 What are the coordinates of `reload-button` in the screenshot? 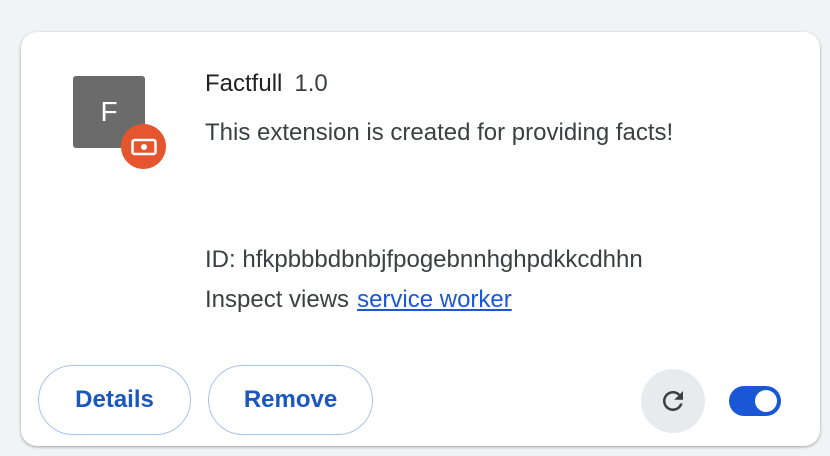 It's located at (673, 401).